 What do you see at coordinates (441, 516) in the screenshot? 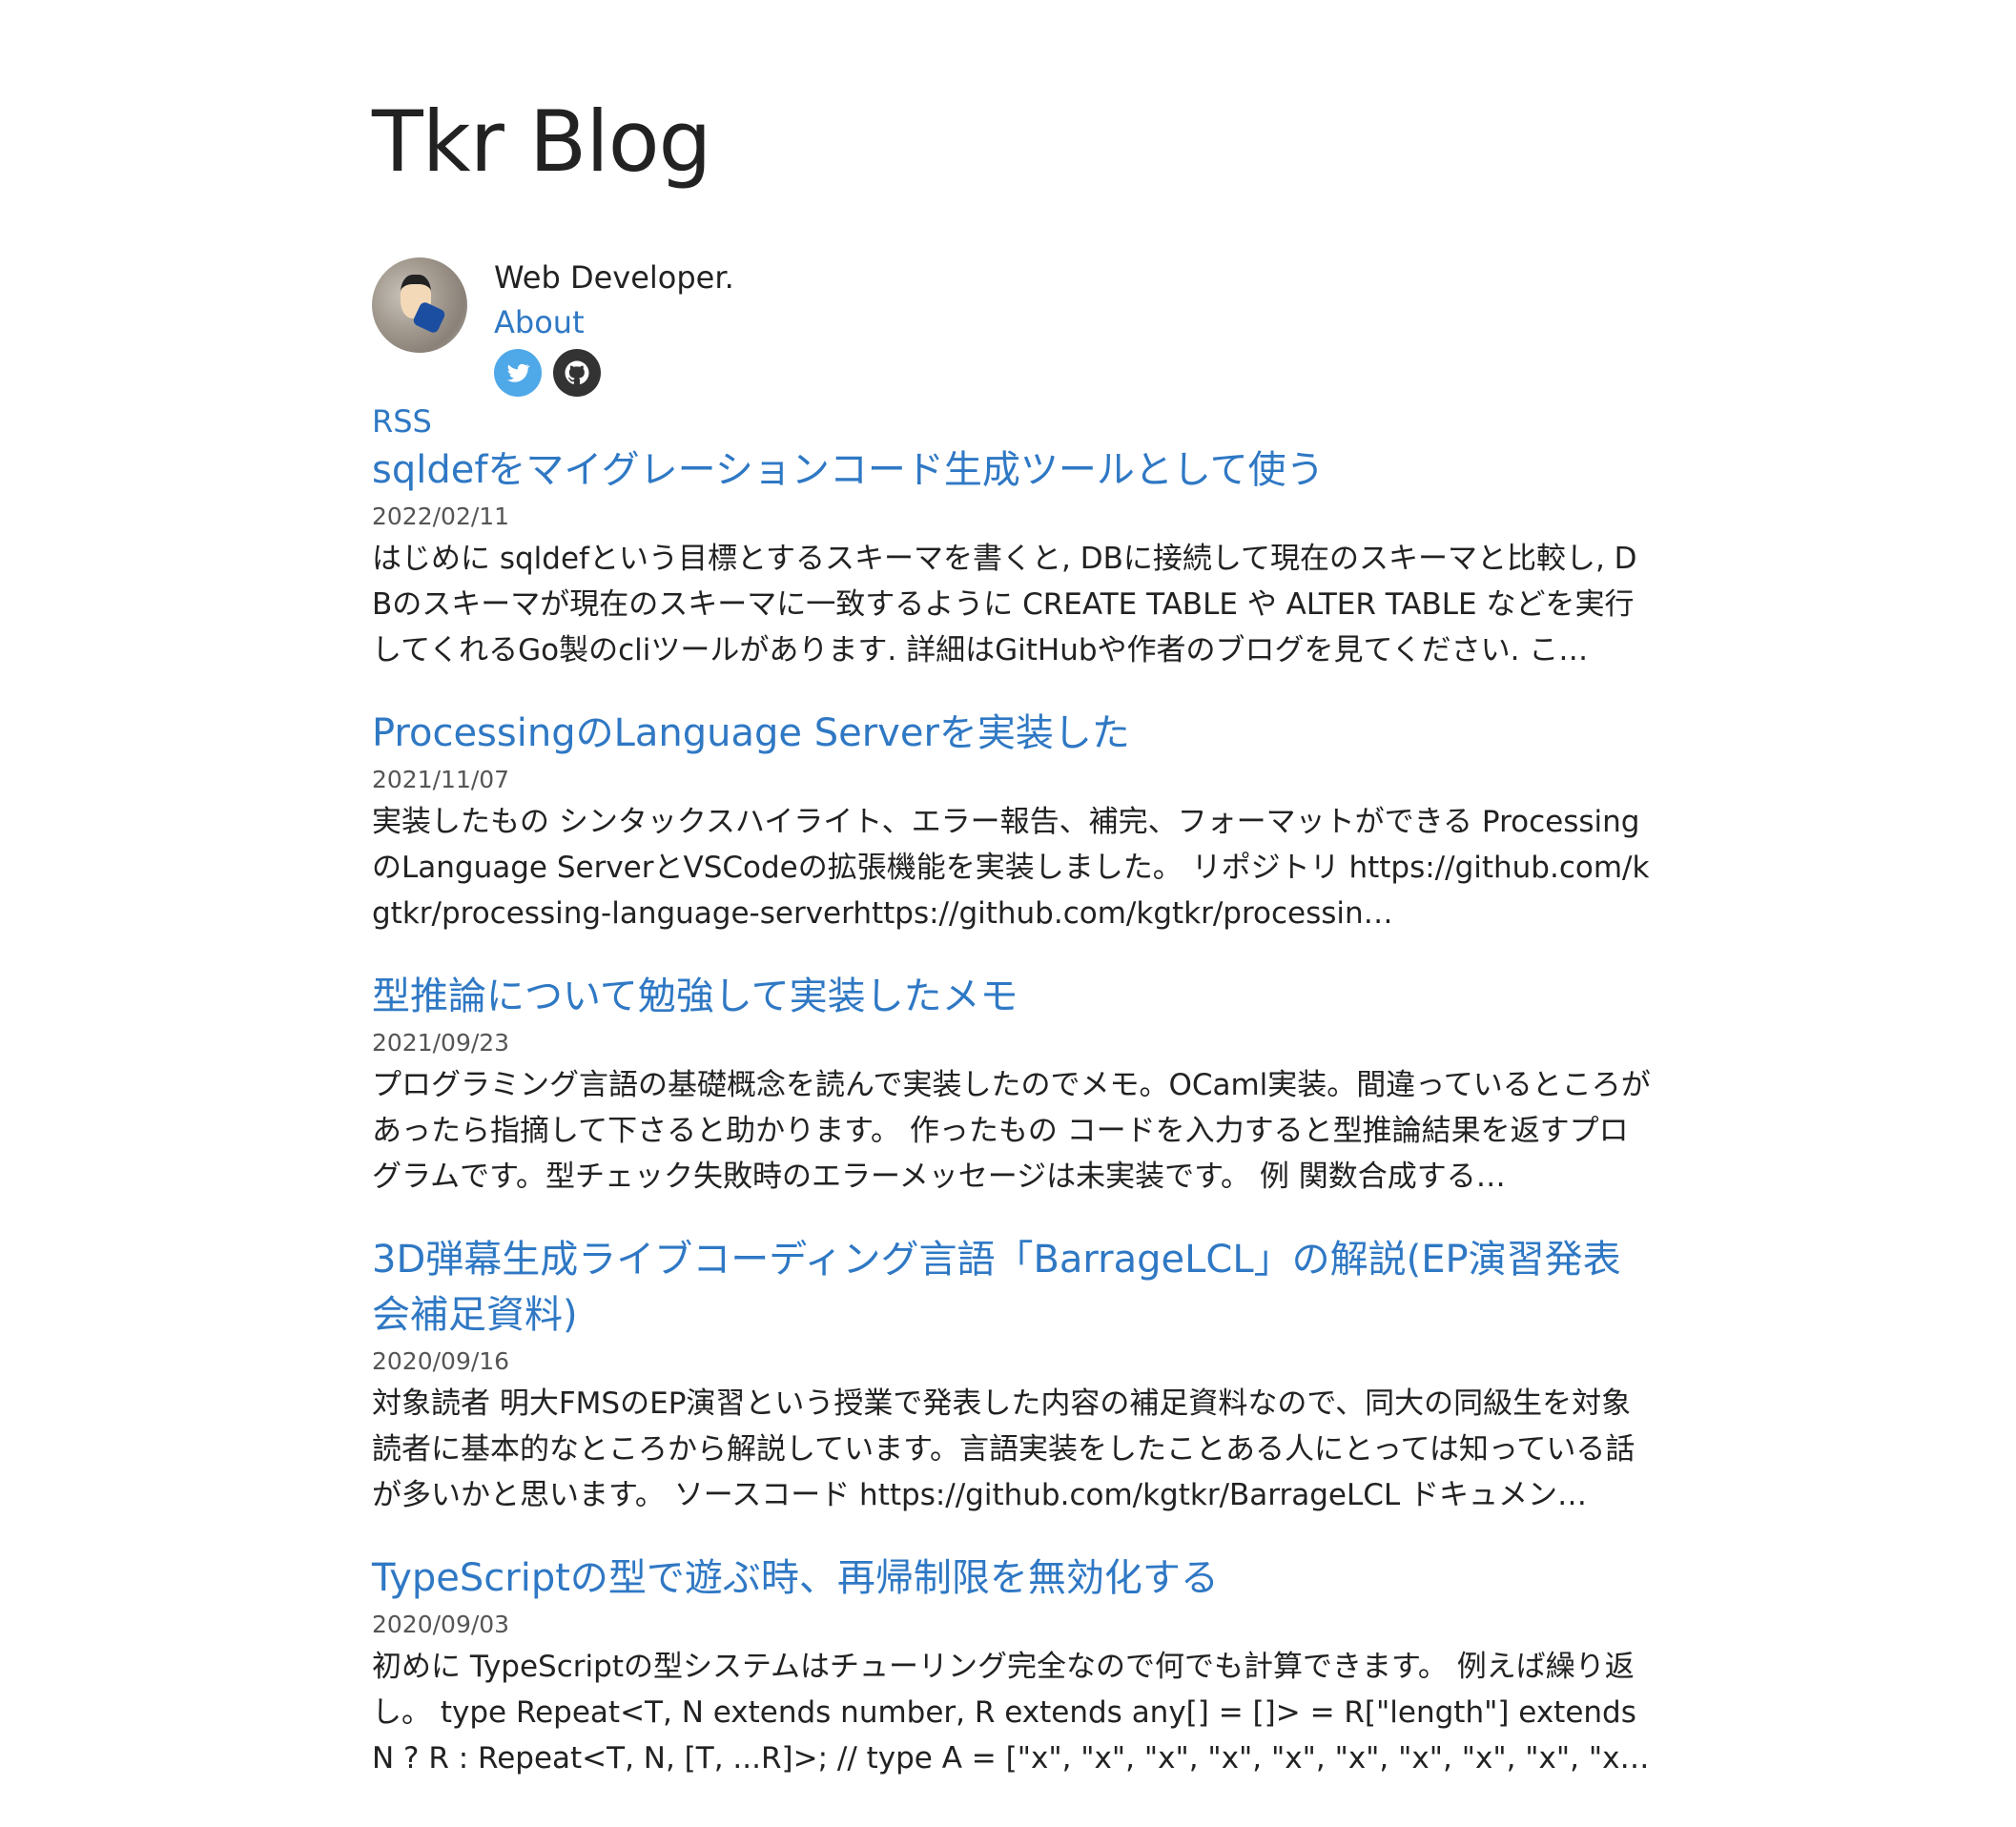
I see `post-date: 2022/02/11` at bounding box center [441, 516].